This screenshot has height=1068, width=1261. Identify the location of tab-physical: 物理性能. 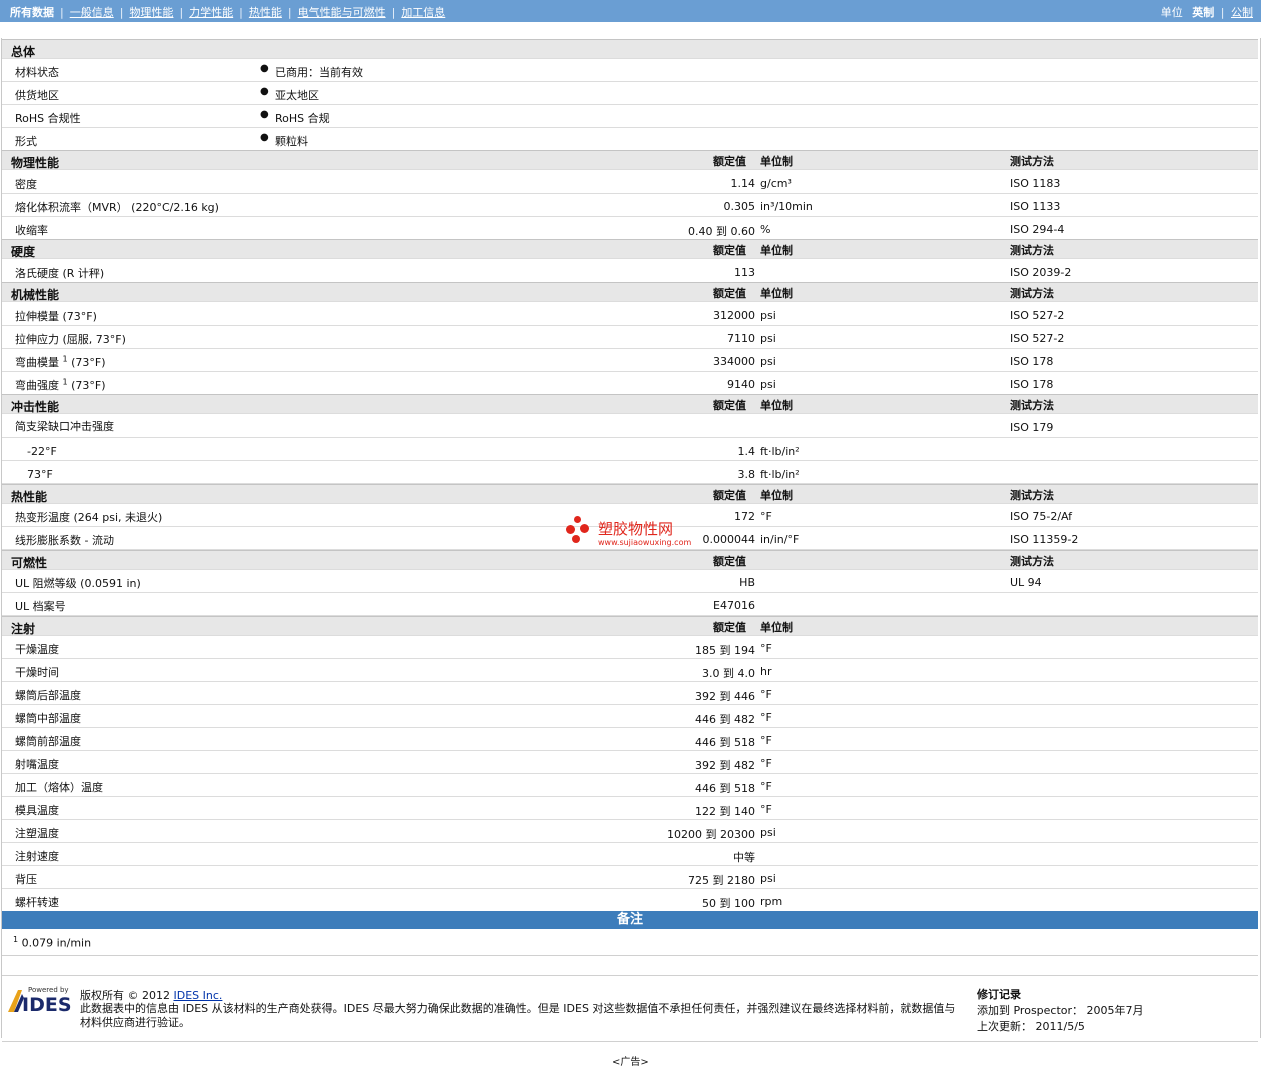
(151, 12).